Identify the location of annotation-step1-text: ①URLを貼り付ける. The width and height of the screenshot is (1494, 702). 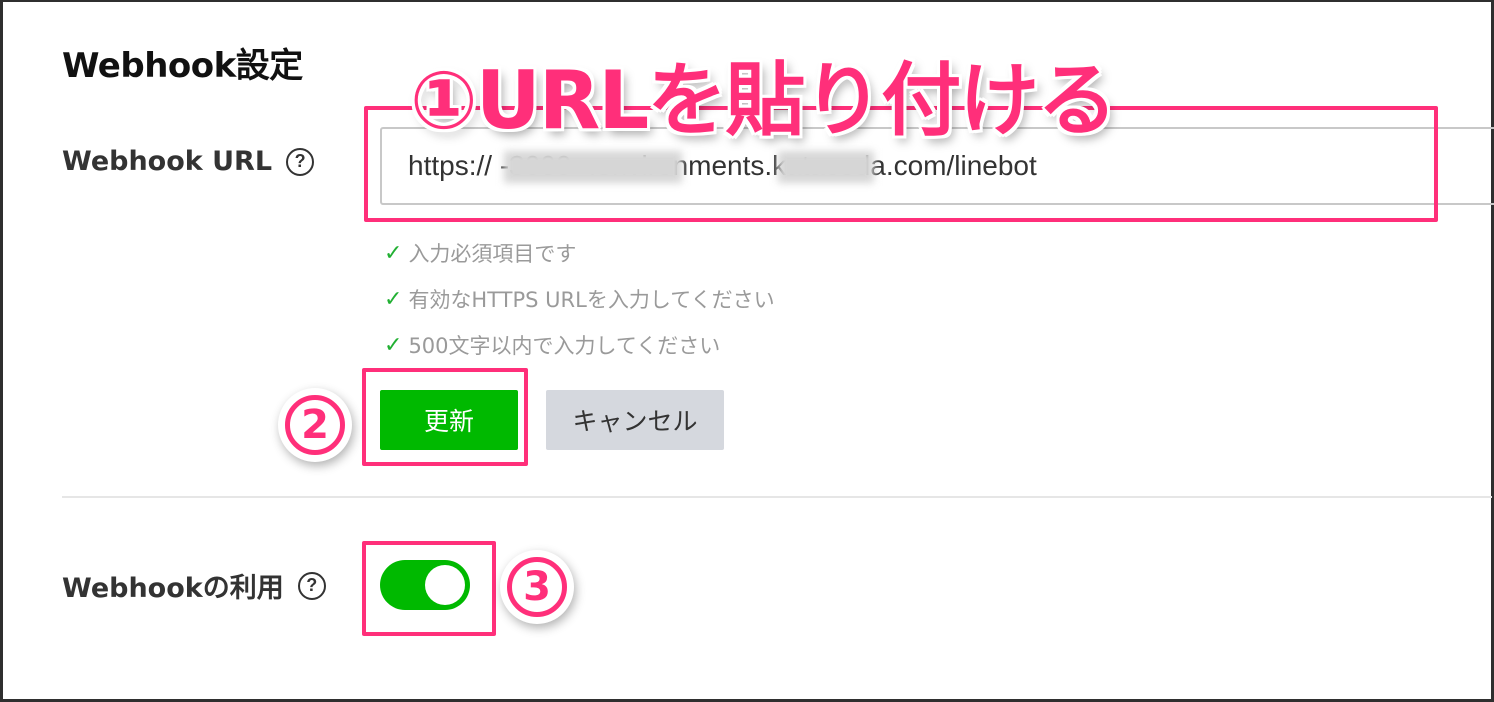
(763, 100).